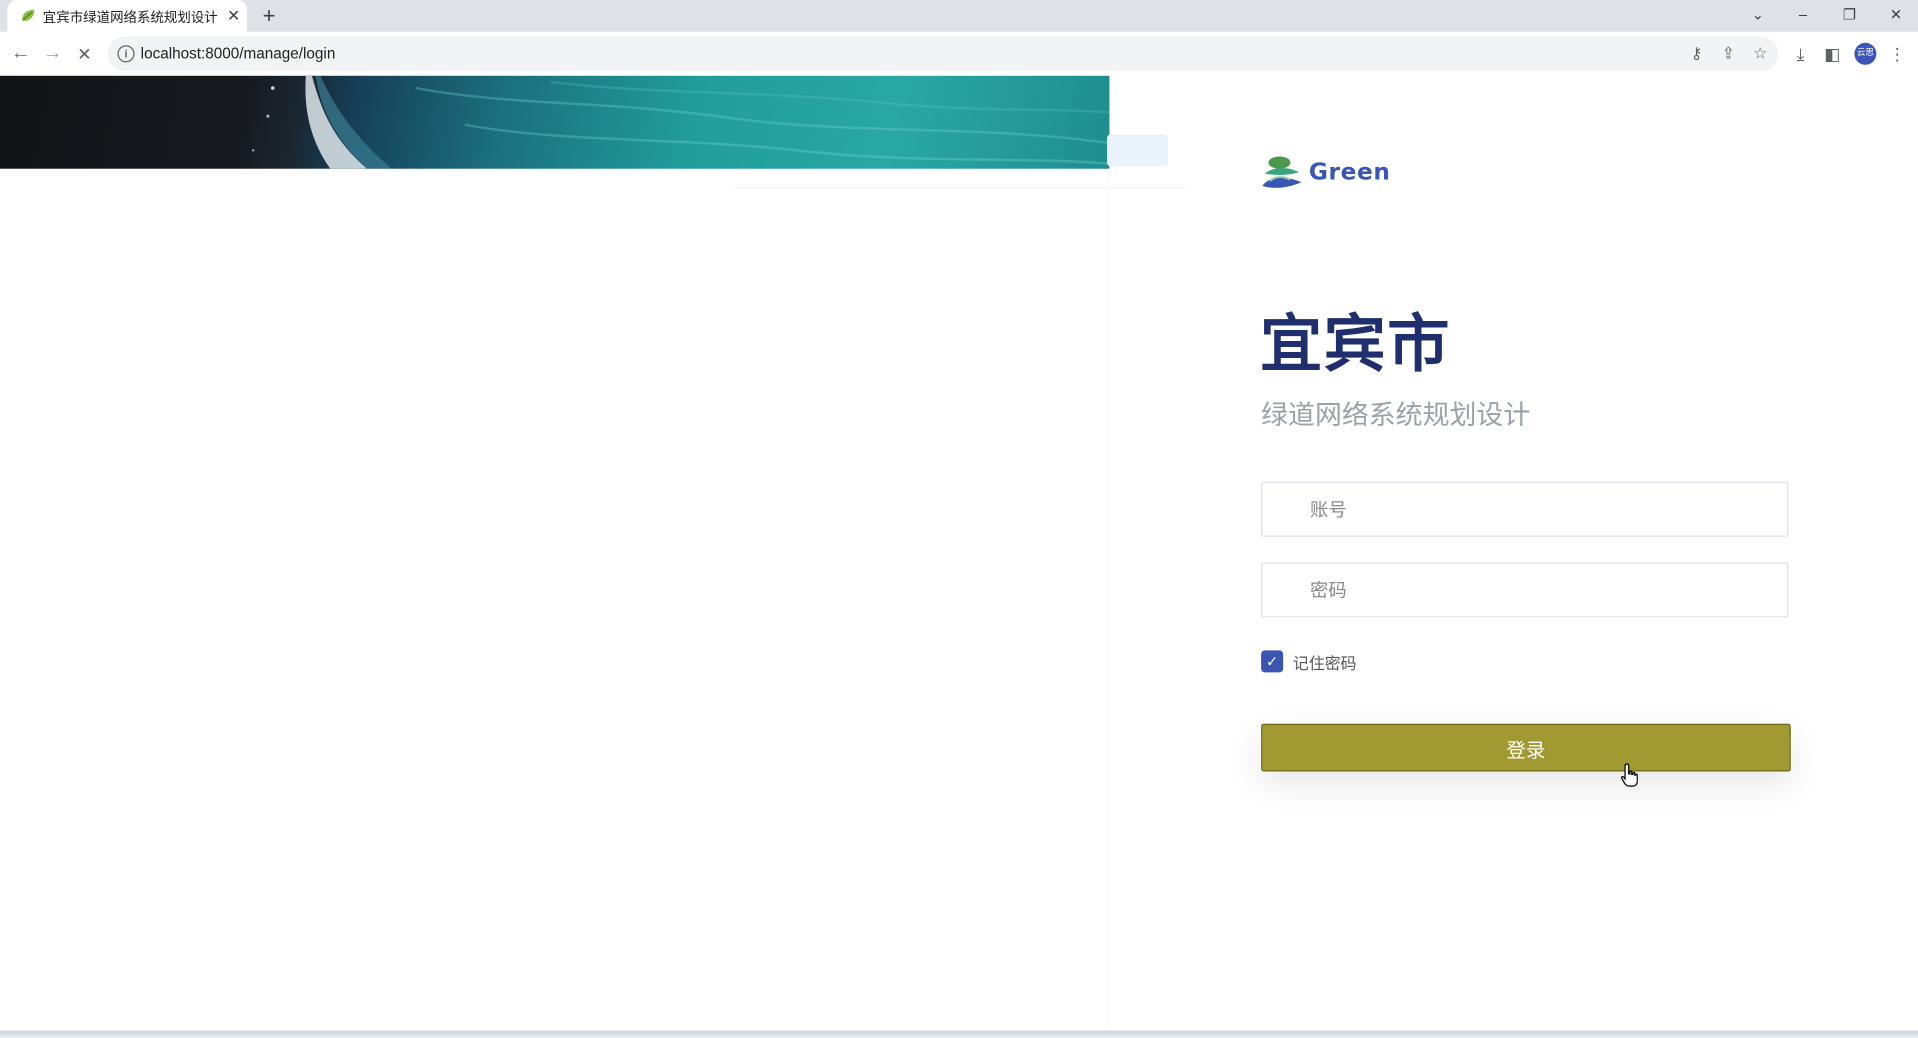 The image size is (1918, 1038). I want to click on faded-vertical-divider, so click(1109, 600).